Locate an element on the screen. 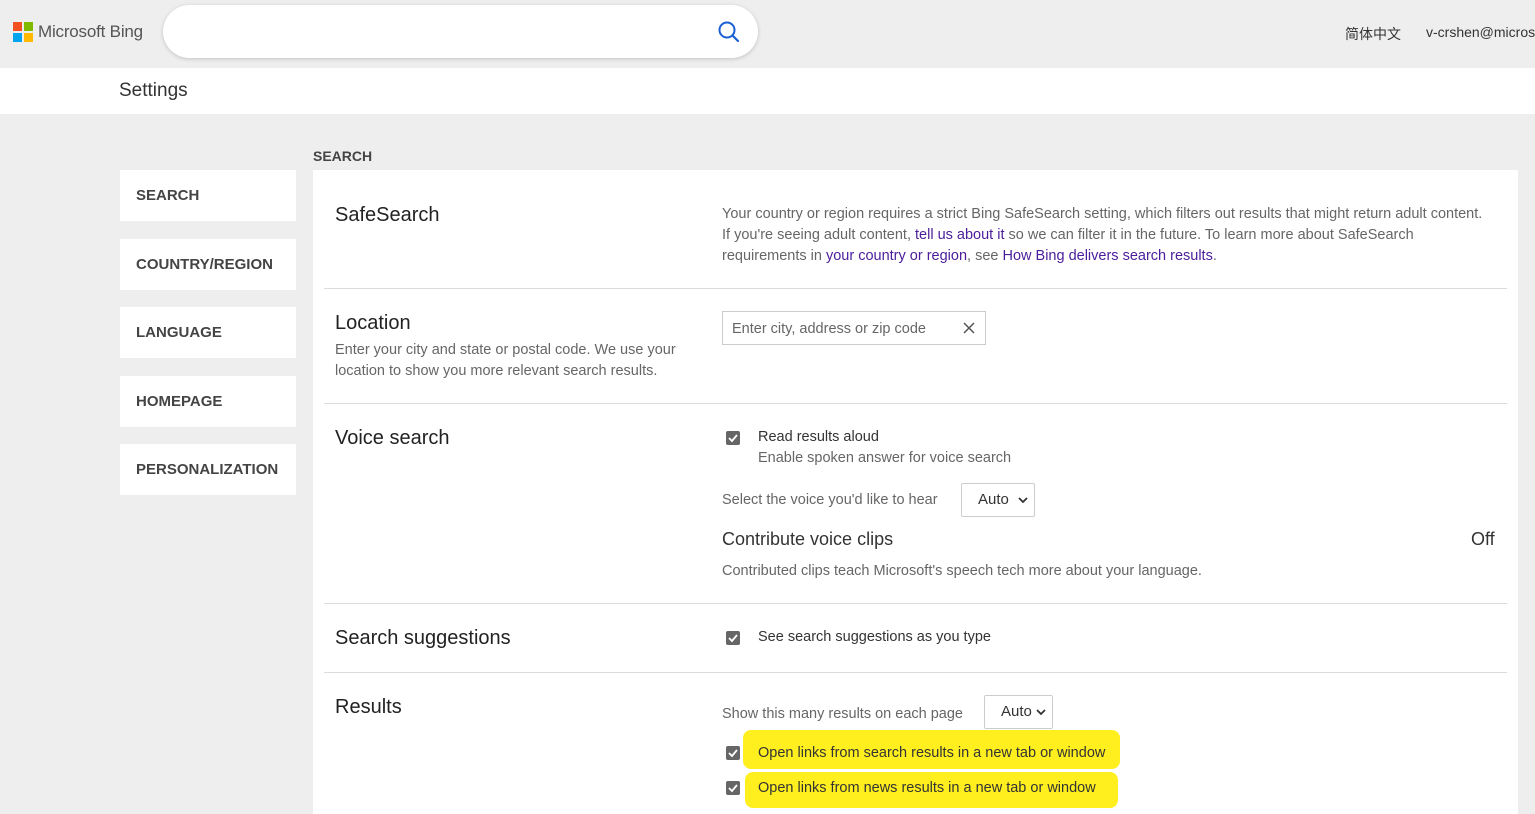 This screenshot has height=814, width=1535. location-input-box is located at coordinates (854, 328).